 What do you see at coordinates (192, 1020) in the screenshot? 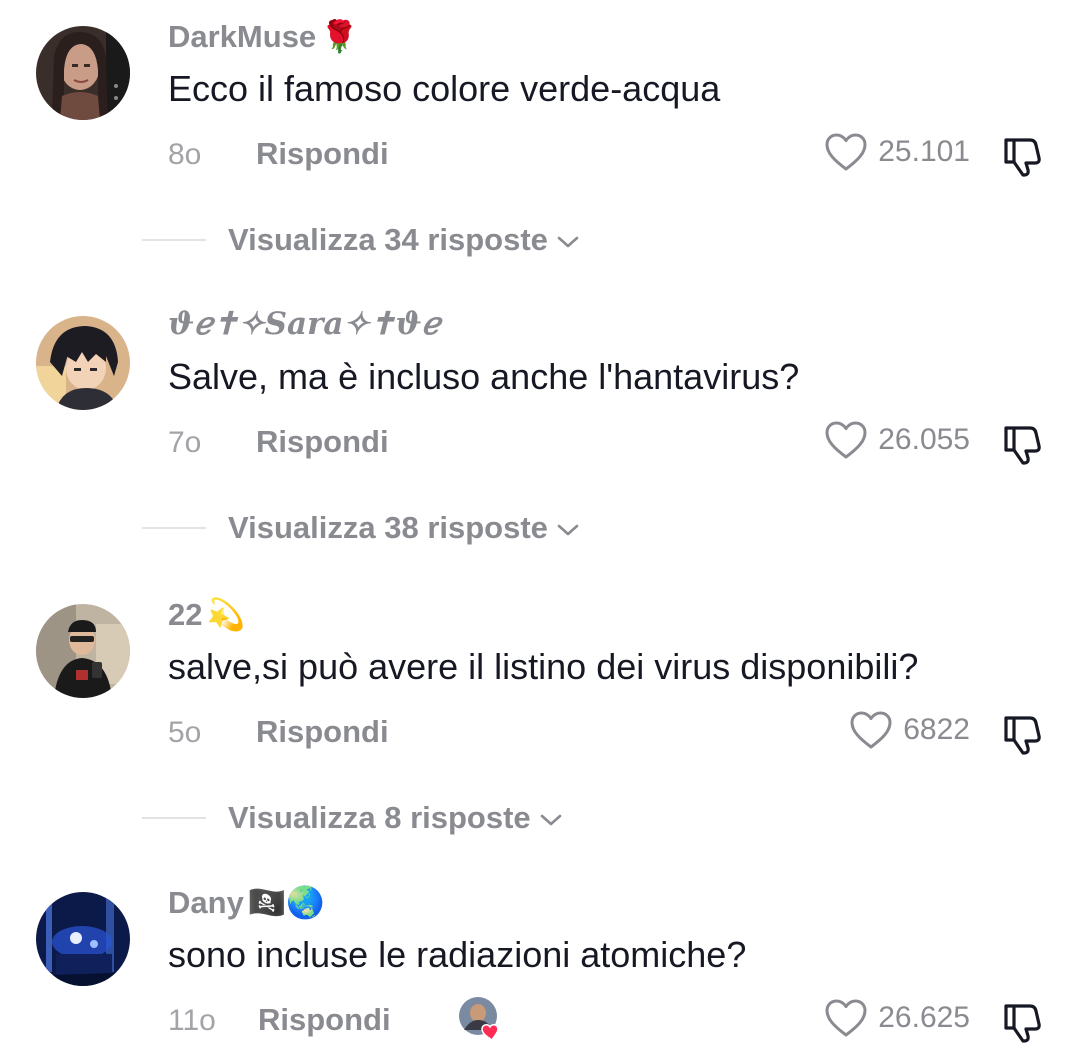
I see `comment-time: 11o` at bounding box center [192, 1020].